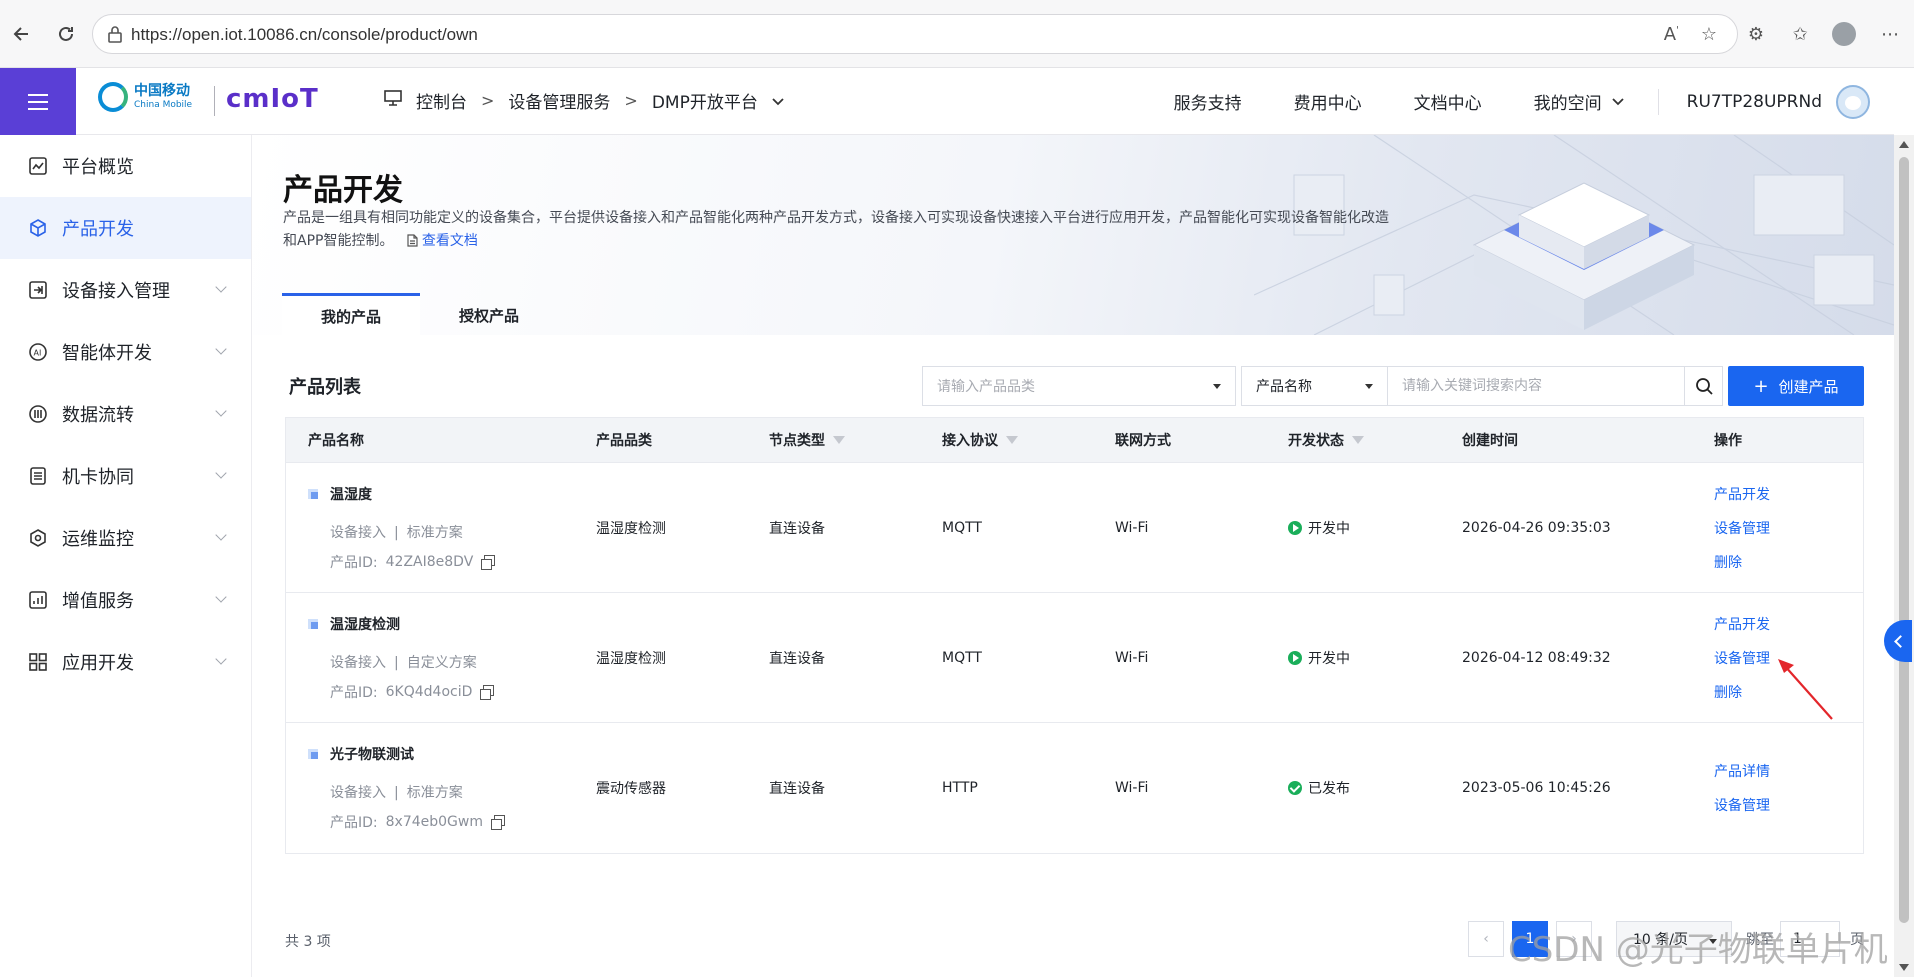 This screenshot has width=1914, height=977. I want to click on prev-page-icon: ‹, so click(1486, 939).